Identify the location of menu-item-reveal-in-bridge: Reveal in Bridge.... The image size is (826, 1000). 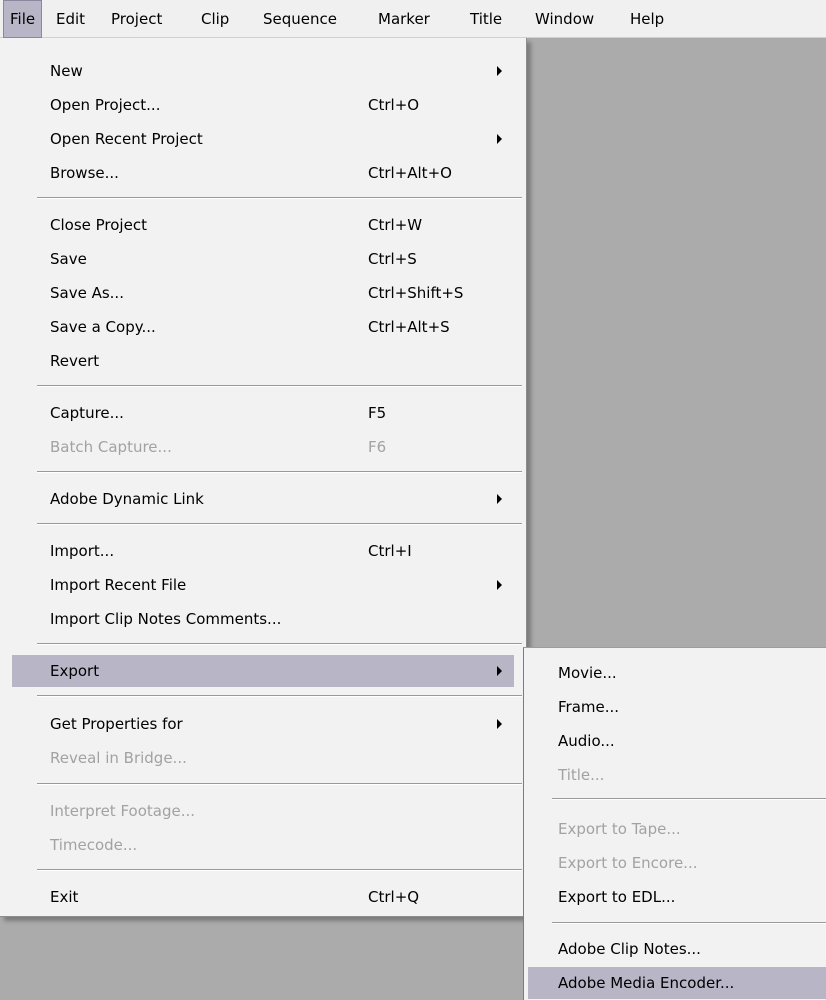
(263, 758).